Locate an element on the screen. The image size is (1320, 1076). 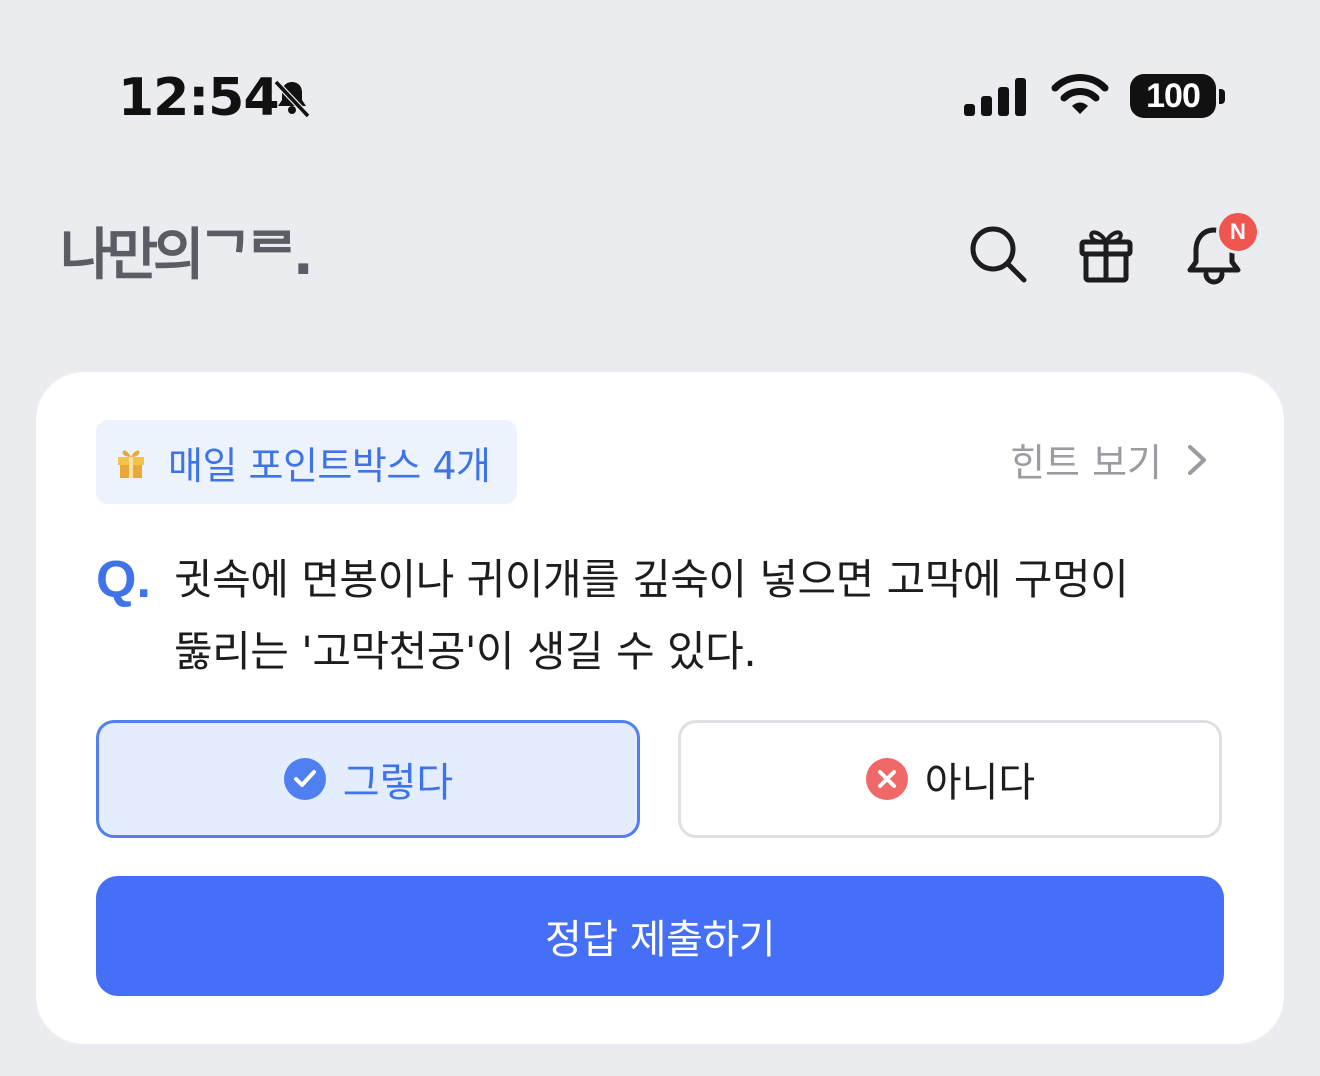
battery-tip is located at coordinates (1222, 96).